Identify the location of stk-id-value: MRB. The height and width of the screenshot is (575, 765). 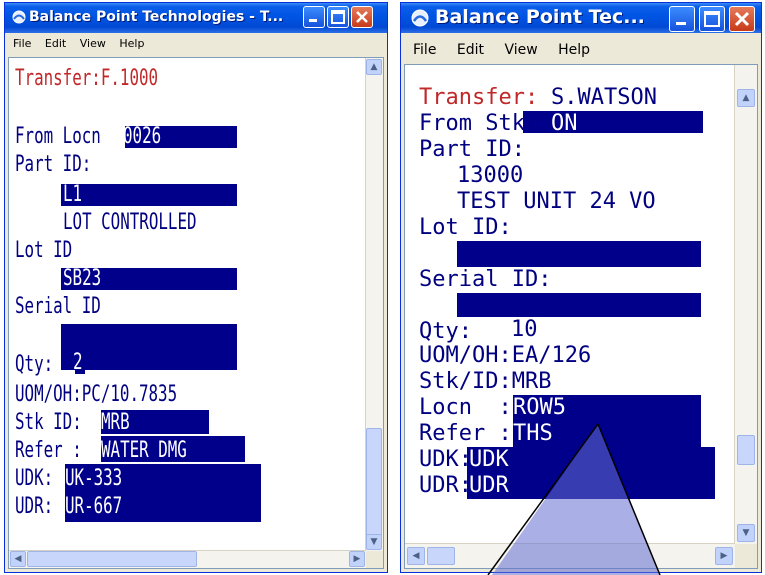
(115, 422).